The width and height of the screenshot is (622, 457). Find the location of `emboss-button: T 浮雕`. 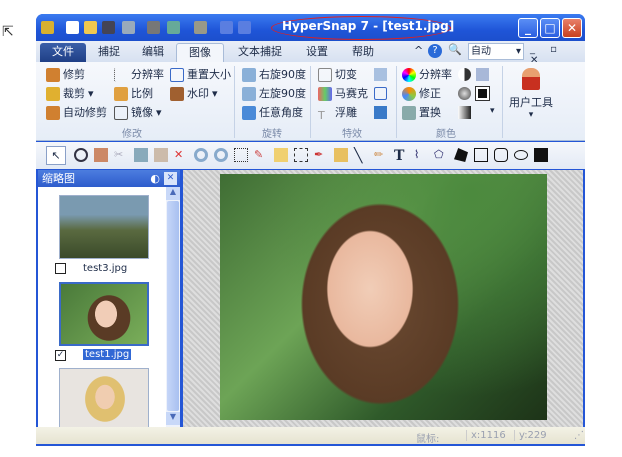

emboss-button: T 浮雕 is located at coordinates (343, 112).